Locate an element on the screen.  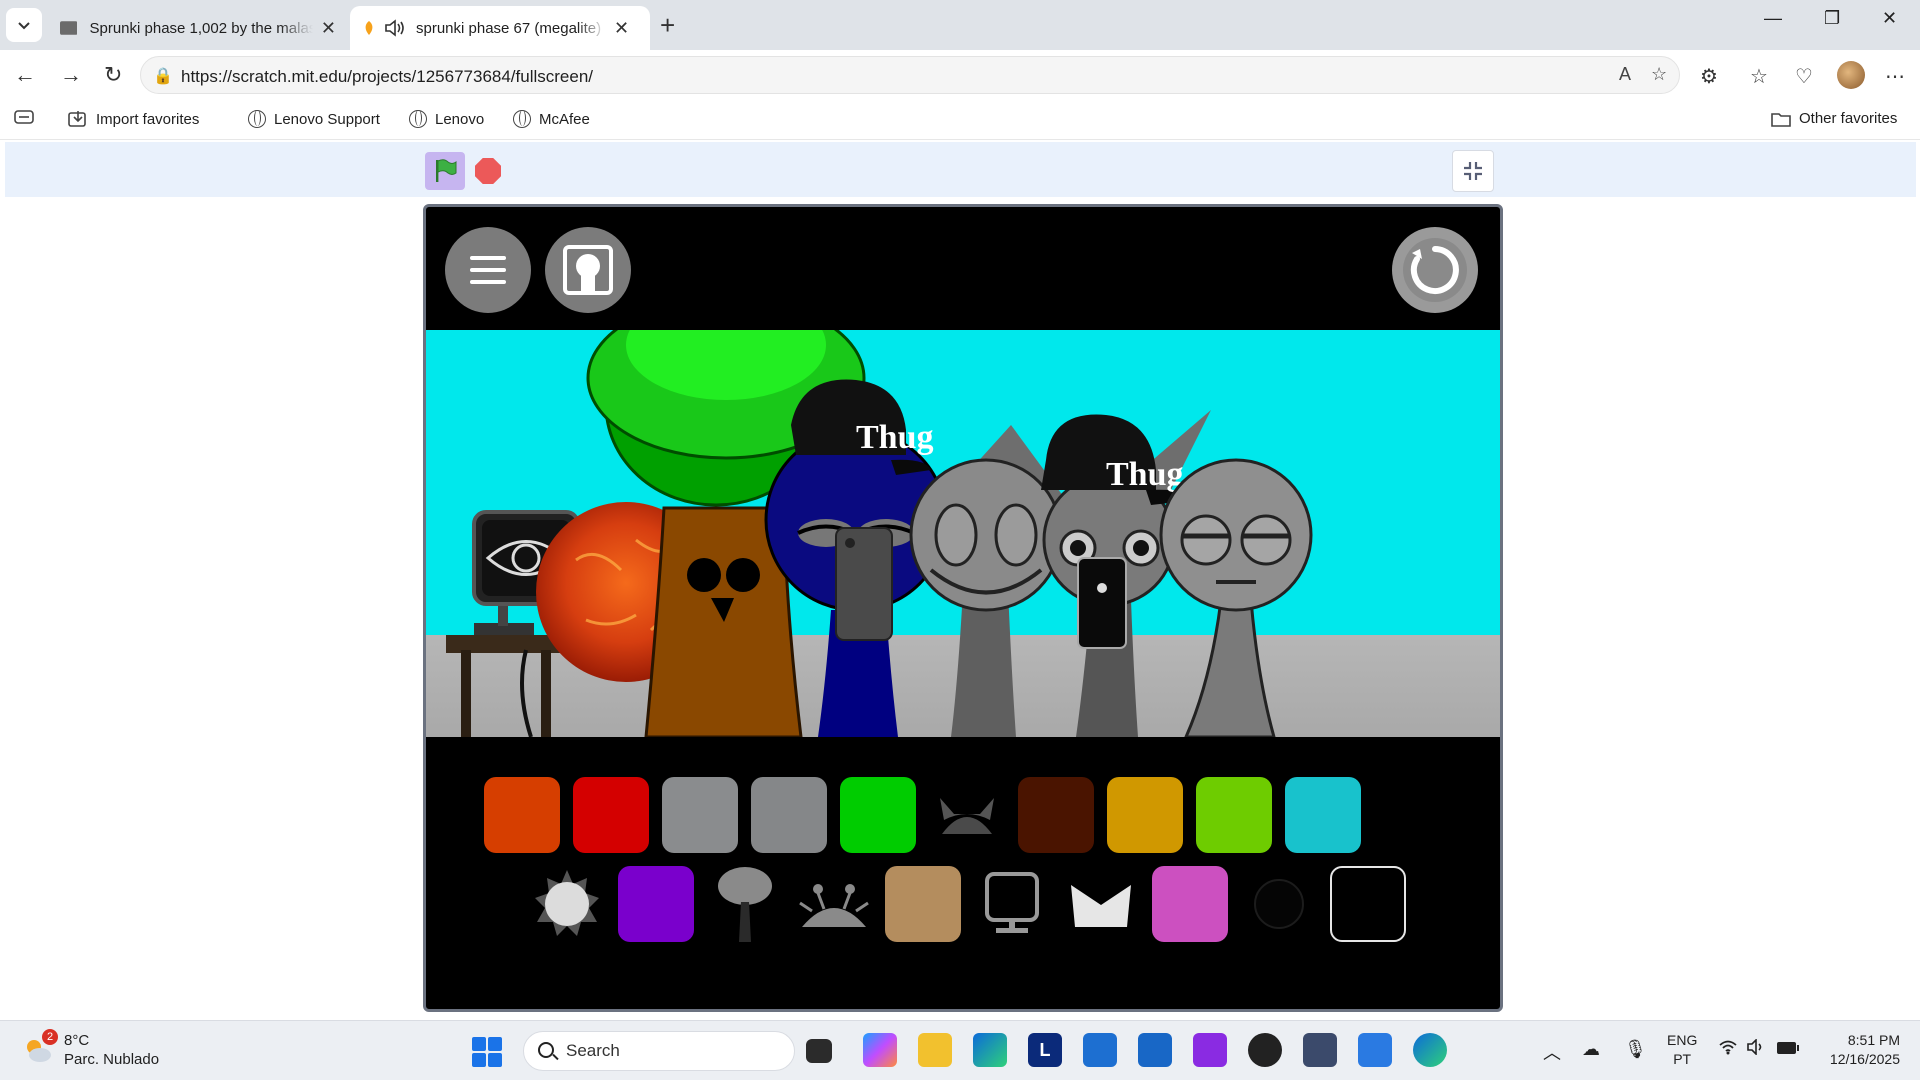
search-icon is located at coordinates (546, 1050).